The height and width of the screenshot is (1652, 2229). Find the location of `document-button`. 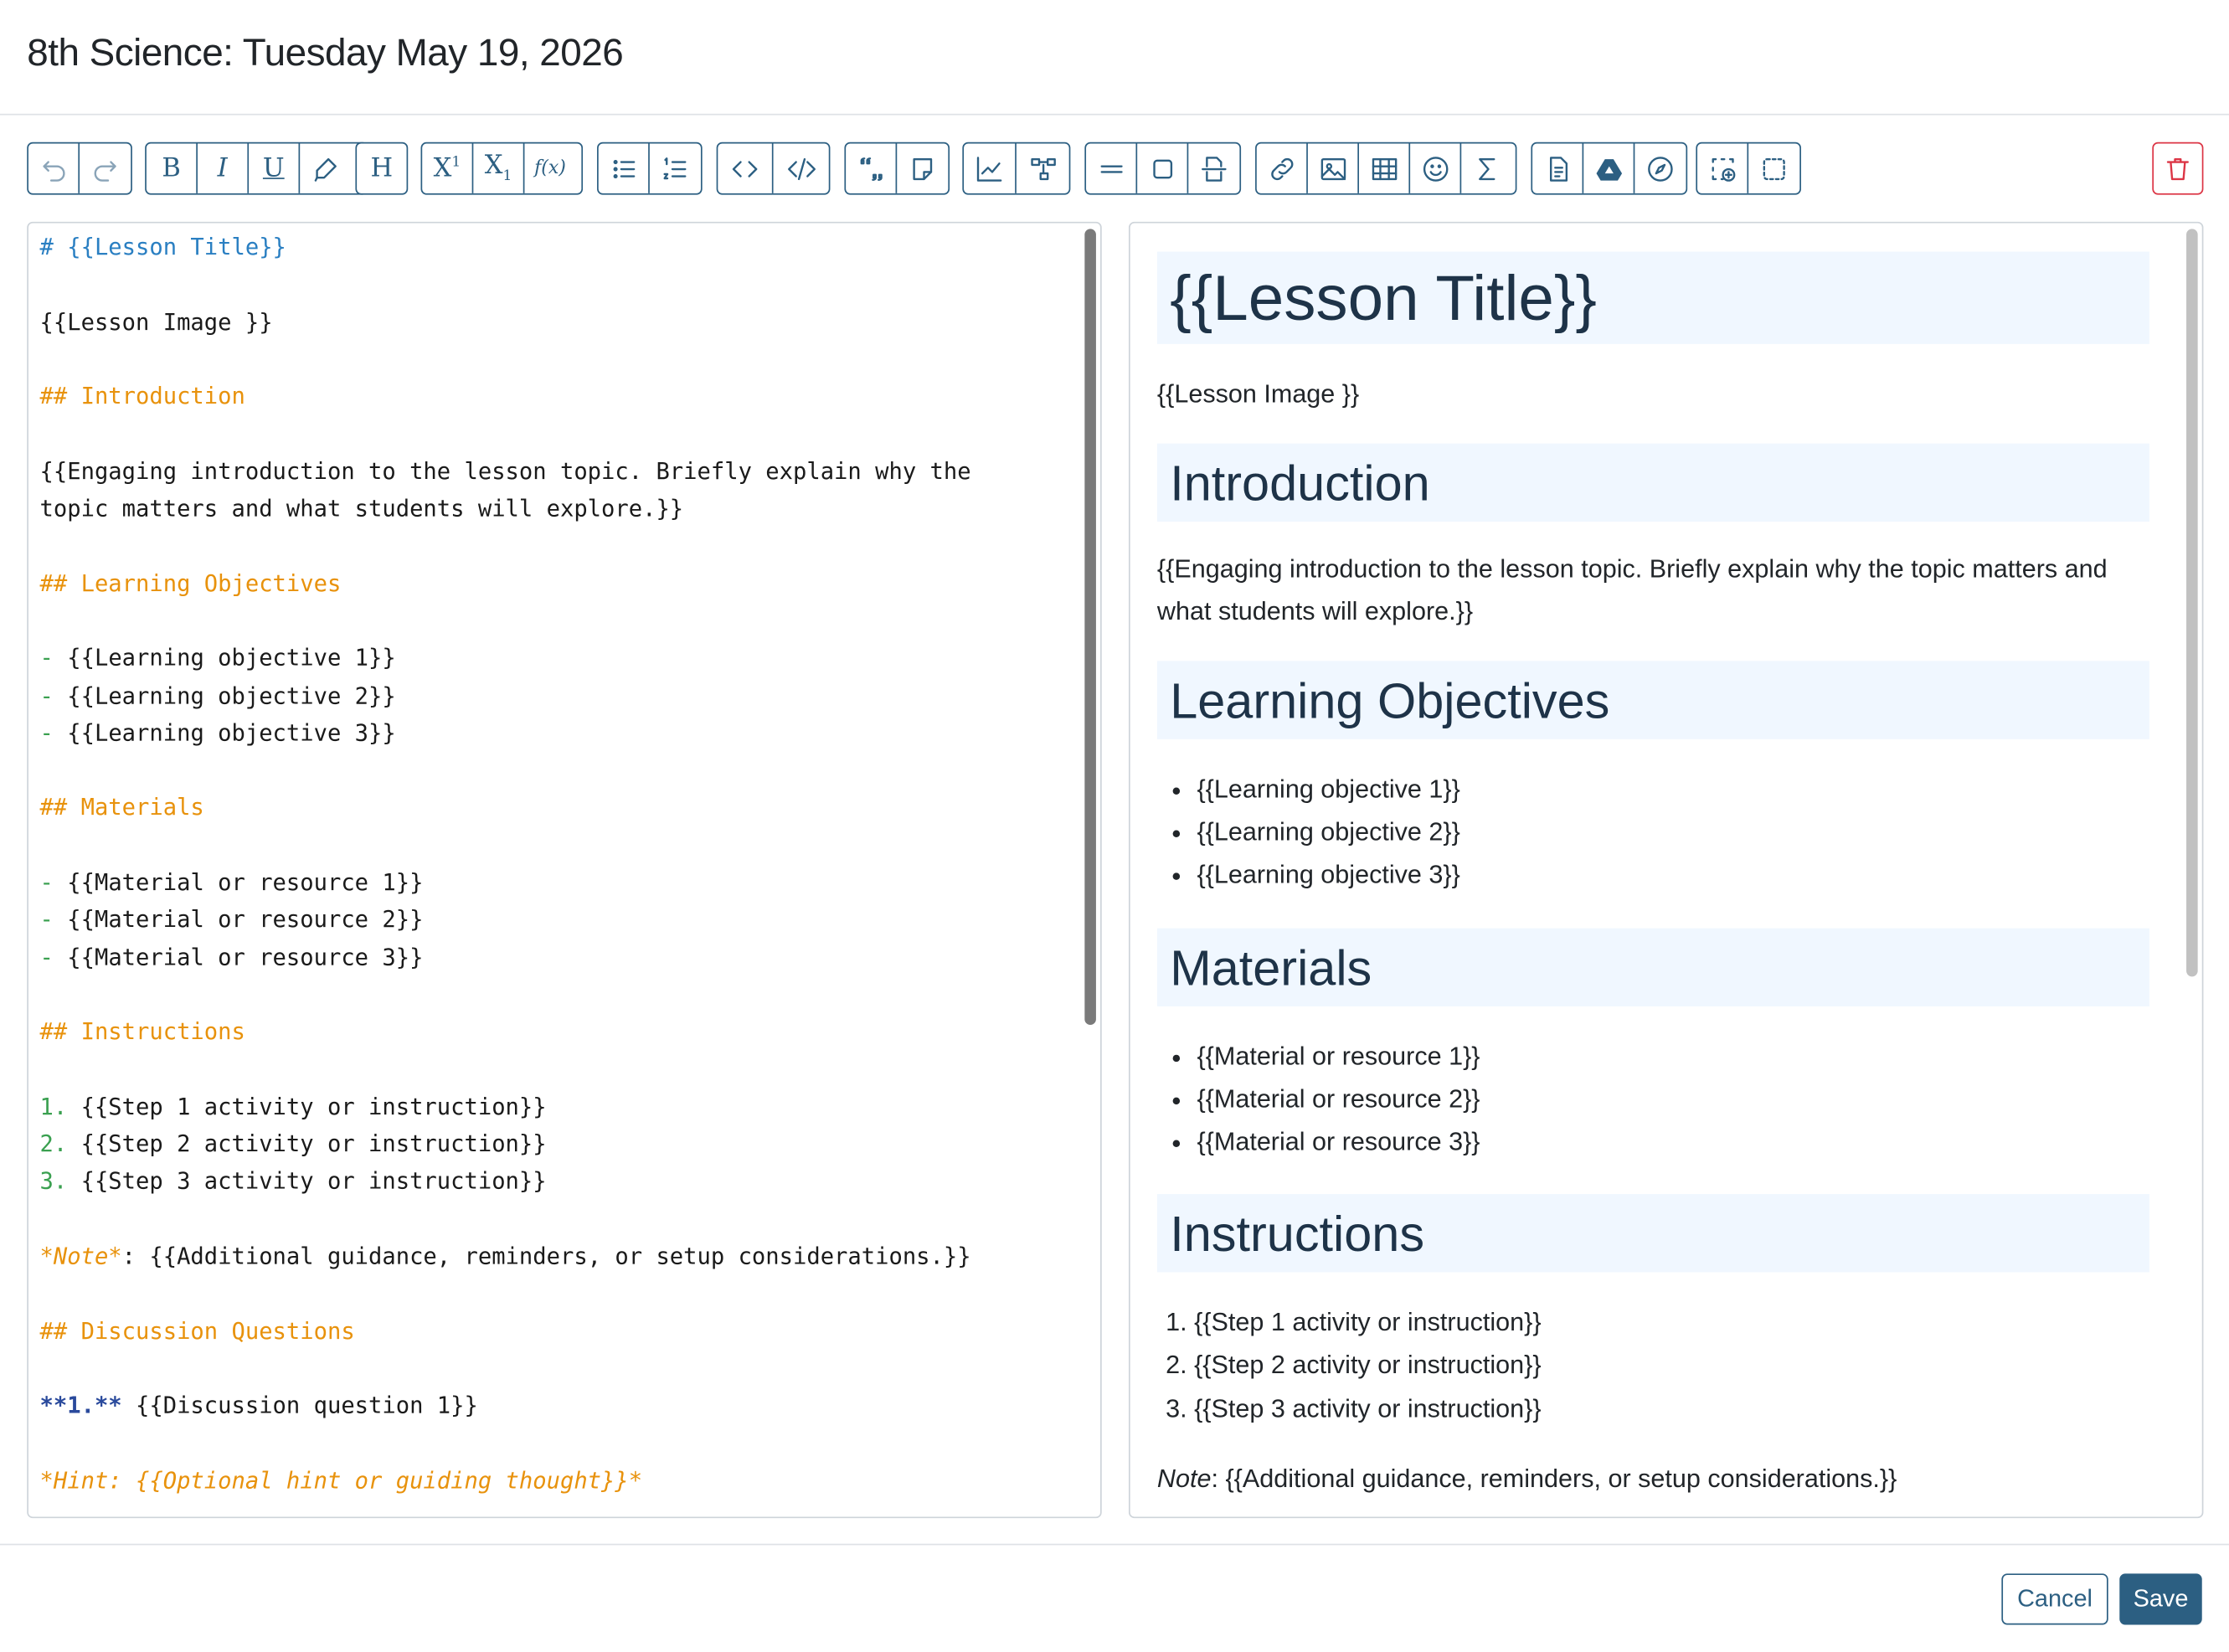

document-button is located at coordinates (1558, 168).